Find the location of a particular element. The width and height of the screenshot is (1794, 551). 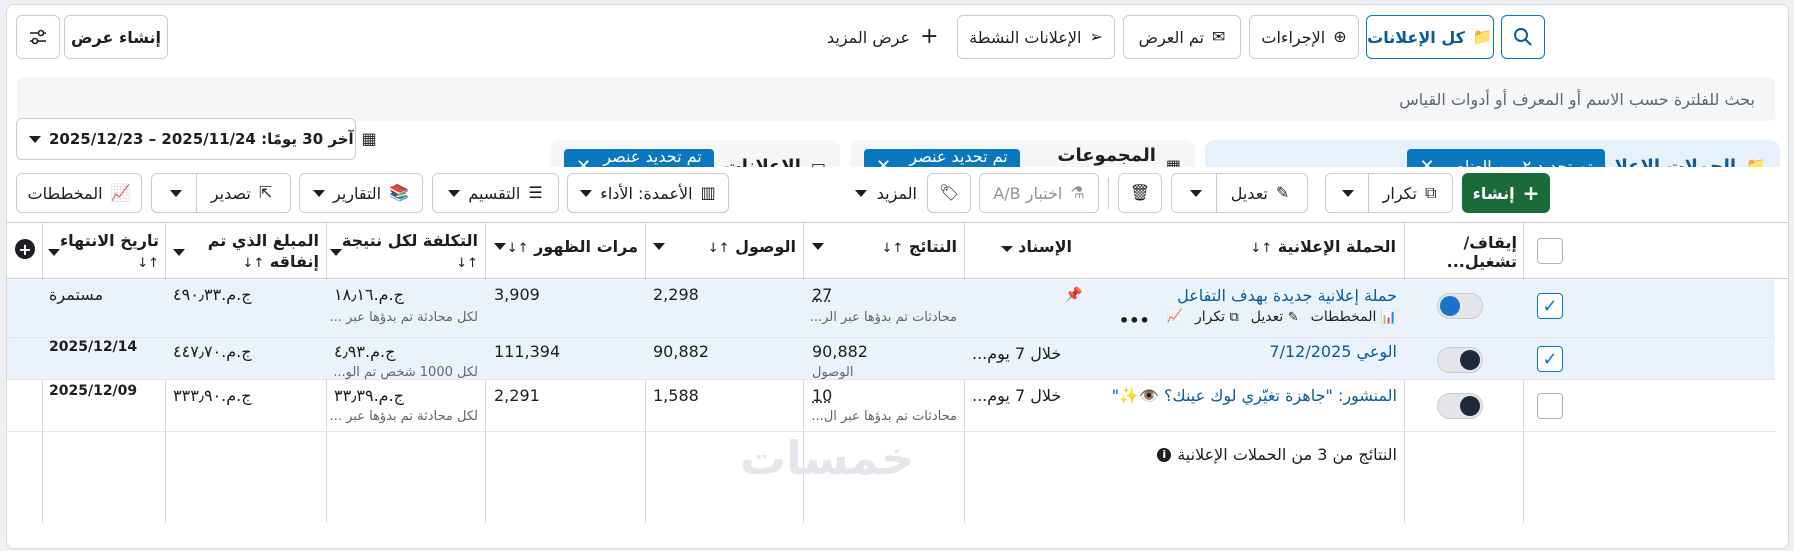

row-trend-icon: 📈 is located at coordinates (1175, 317).